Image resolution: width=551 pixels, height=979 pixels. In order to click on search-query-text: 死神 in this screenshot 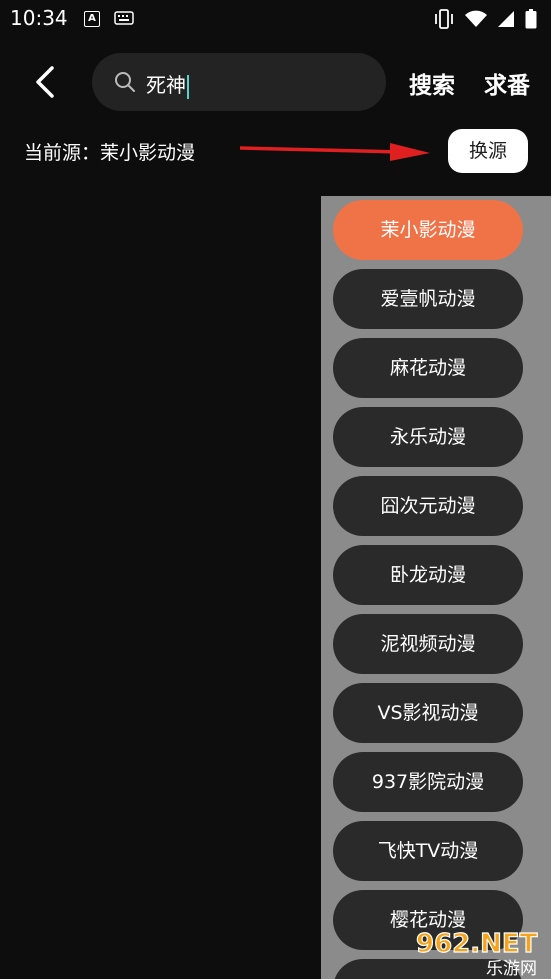, I will do `click(166, 85)`.